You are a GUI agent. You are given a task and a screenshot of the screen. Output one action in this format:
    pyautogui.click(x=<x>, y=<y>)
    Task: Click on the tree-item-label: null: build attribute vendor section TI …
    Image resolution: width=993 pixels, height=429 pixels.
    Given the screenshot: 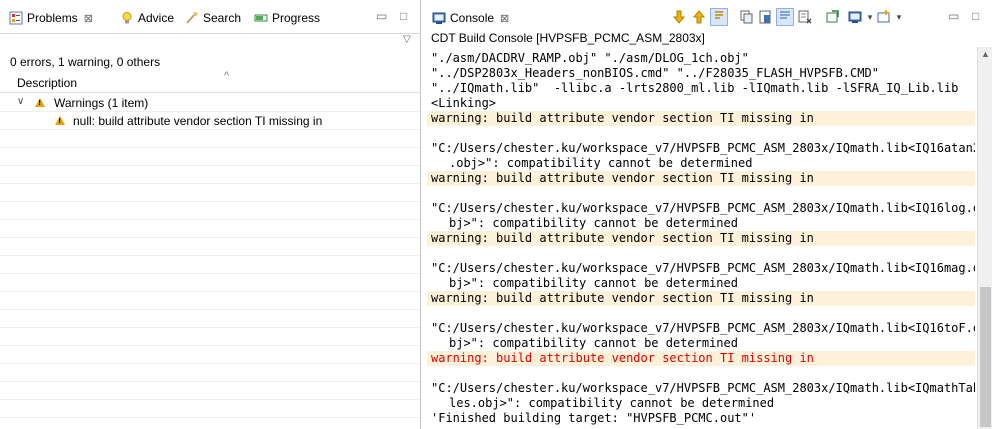 What is the action you would take?
    pyautogui.click(x=198, y=121)
    